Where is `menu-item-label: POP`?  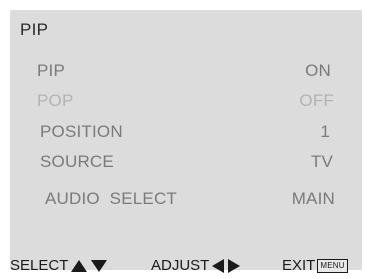
menu-item-label: POP is located at coordinates (55, 100).